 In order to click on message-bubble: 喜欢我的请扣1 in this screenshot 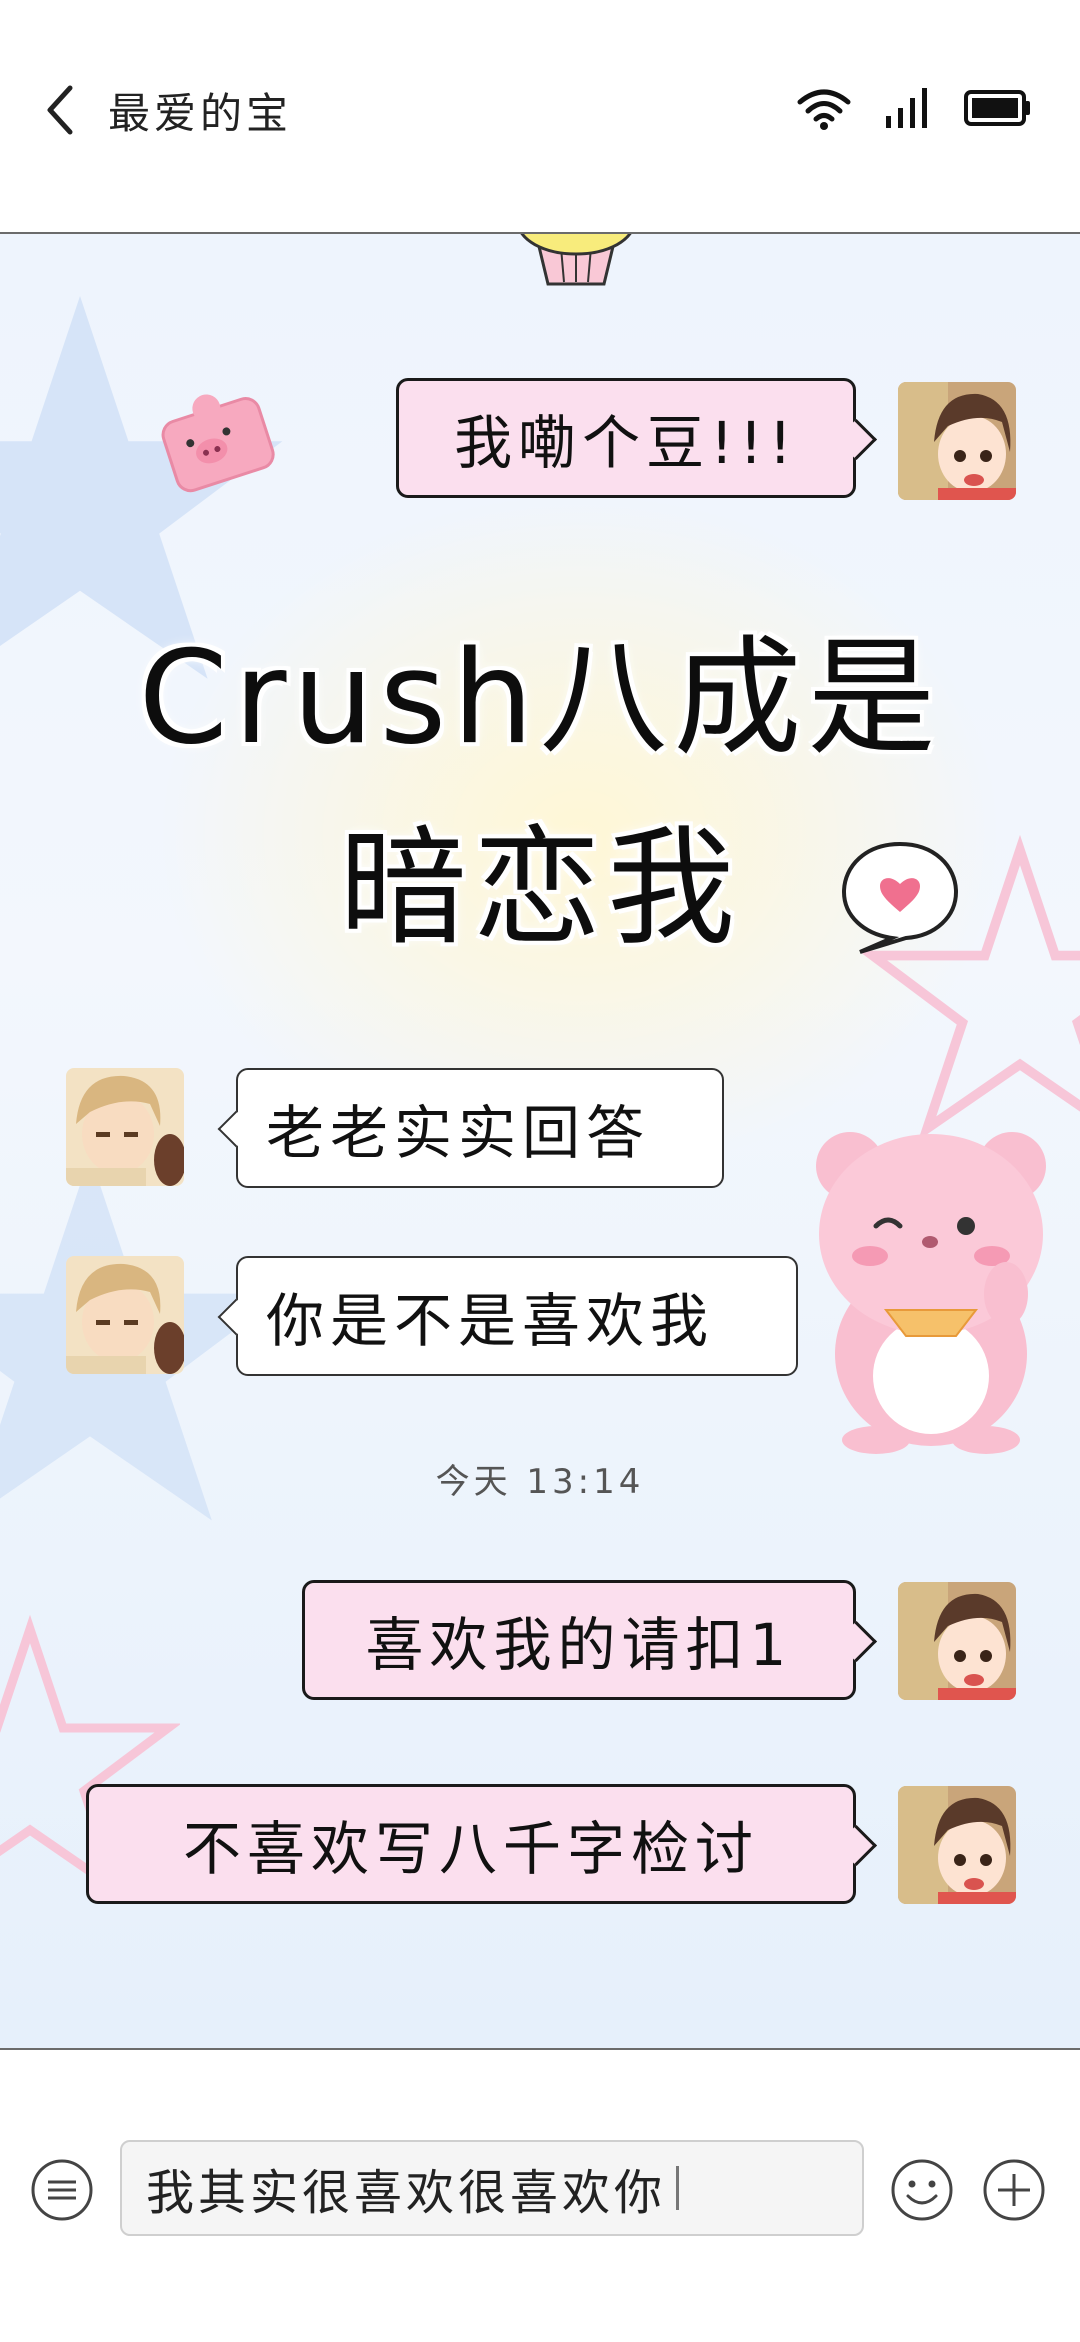, I will do `click(590, 1640)`.